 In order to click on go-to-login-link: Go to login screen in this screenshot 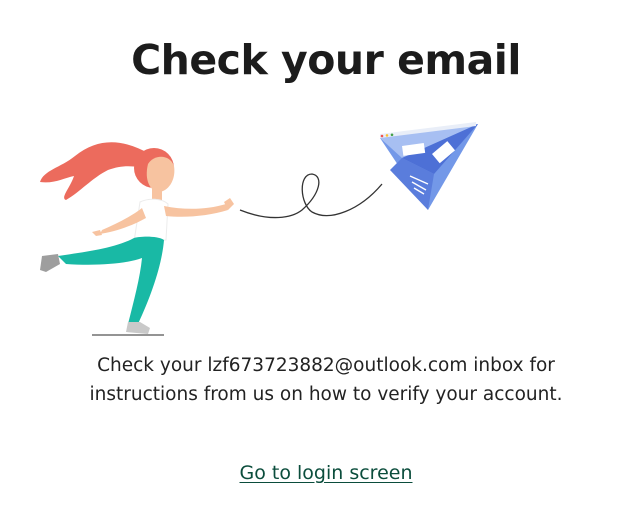, I will do `click(326, 473)`.